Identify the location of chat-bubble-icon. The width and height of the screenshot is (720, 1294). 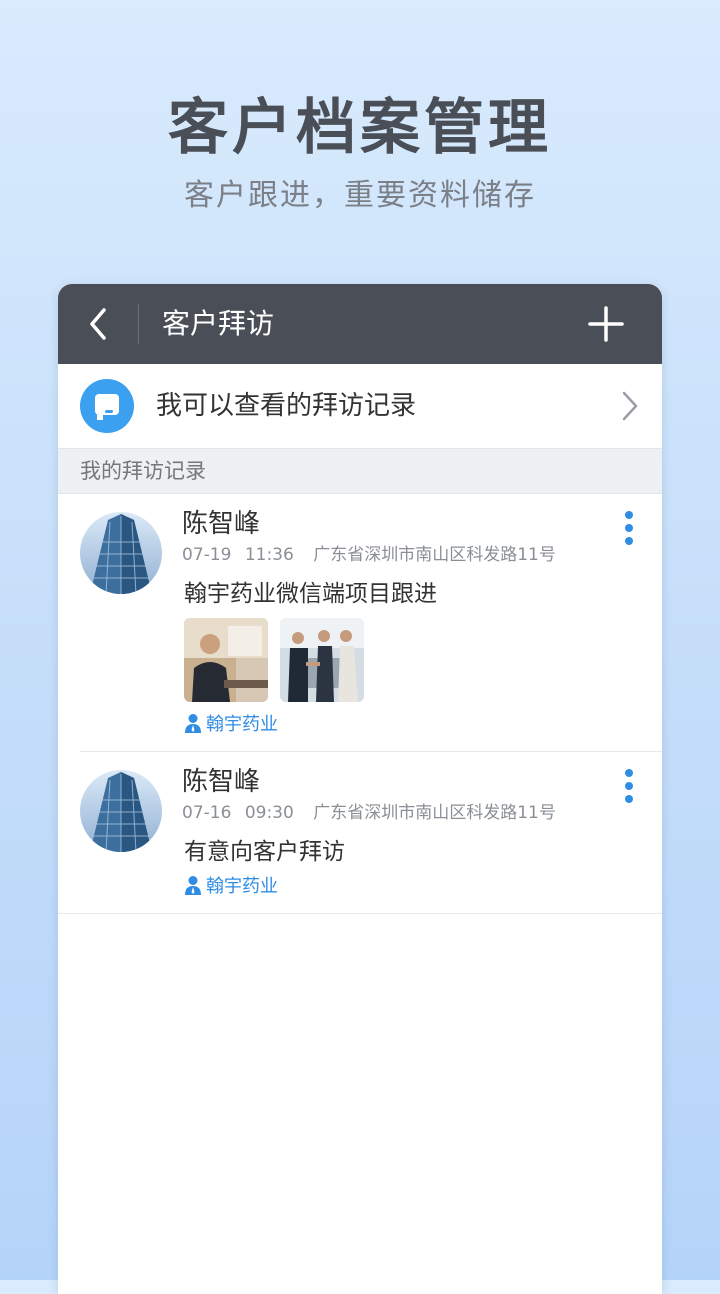
(107, 406).